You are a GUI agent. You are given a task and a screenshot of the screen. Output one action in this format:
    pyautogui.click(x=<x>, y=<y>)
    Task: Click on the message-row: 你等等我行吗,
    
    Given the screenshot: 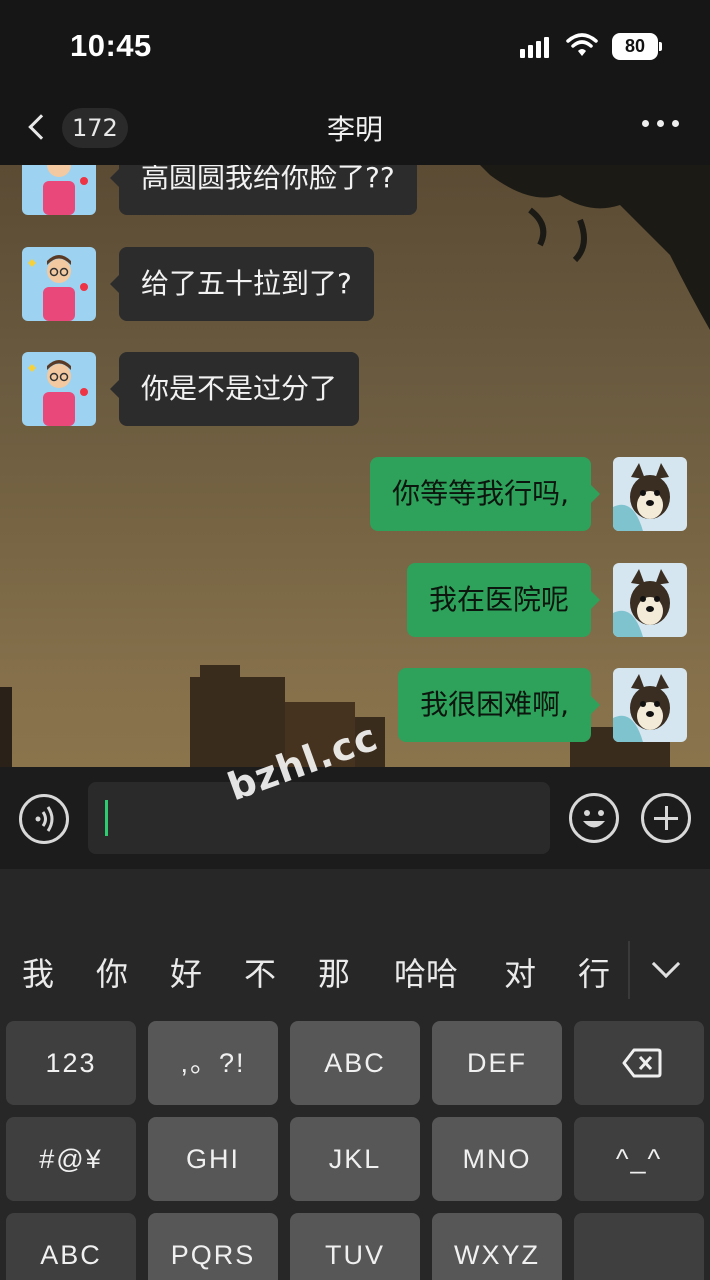 What is the action you would take?
    pyautogui.click(x=355, y=495)
    